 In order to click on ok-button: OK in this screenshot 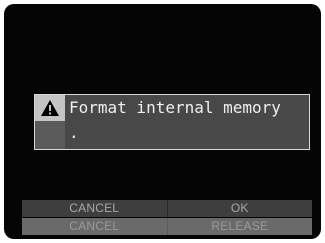, I will do `click(240, 208)`.